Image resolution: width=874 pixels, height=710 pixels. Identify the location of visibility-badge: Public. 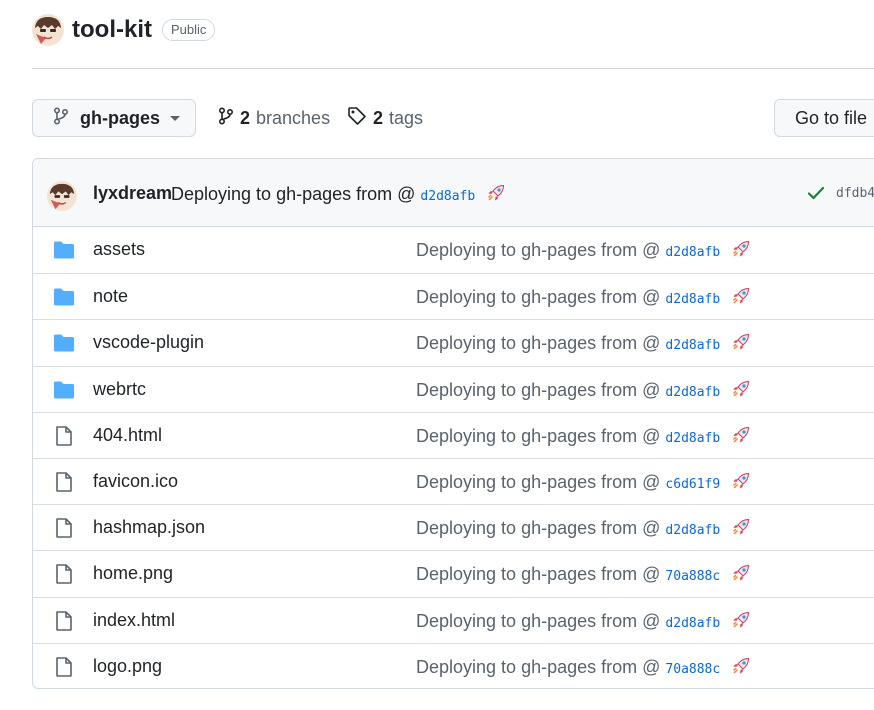
(188, 30).